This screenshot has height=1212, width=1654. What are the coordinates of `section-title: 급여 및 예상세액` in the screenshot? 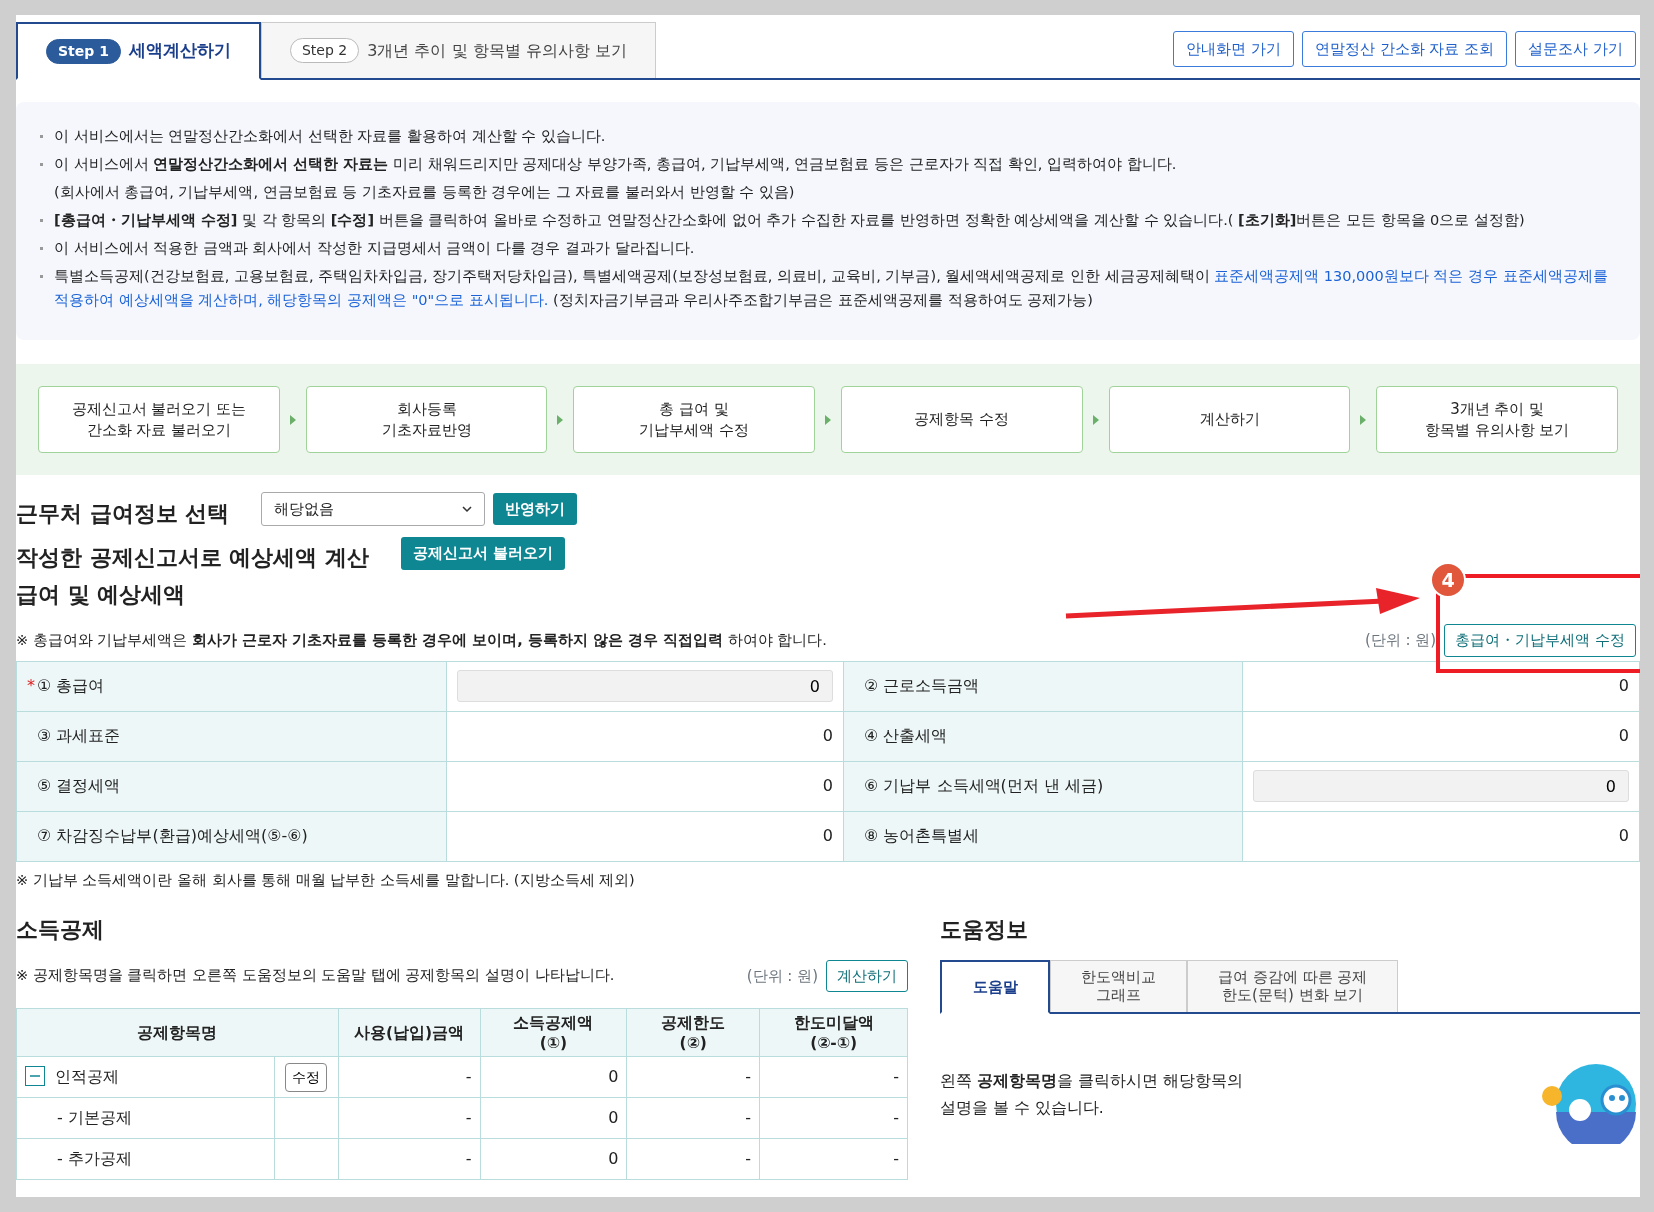 It's located at (101, 595).